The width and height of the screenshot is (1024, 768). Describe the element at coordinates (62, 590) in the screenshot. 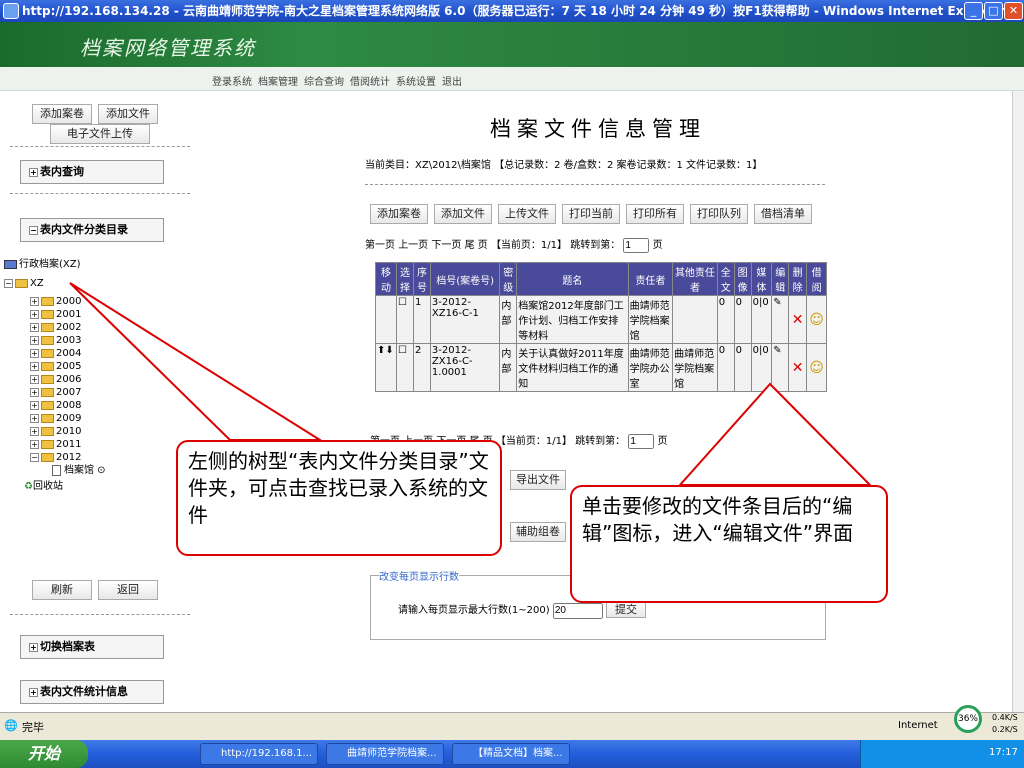

I see `refresh-button: 刷新` at that location.